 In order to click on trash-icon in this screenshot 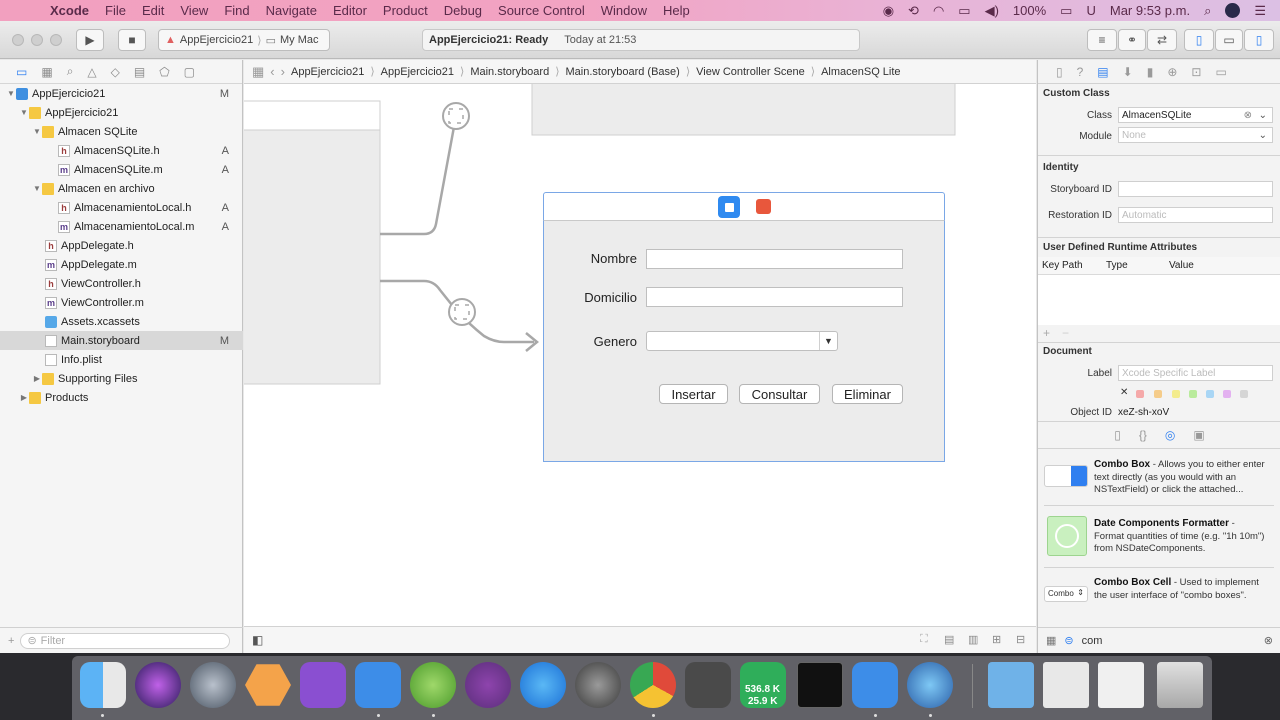, I will do `click(1180, 685)`.